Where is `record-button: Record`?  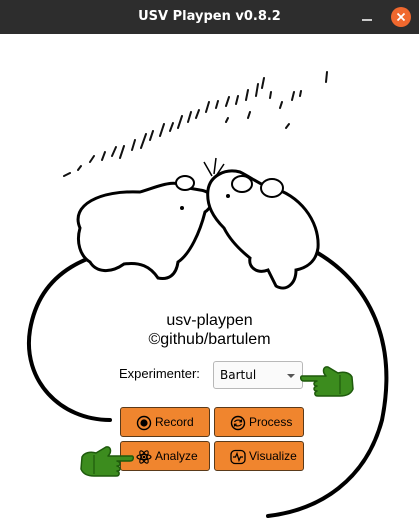 record-button: Record is located at coordinates (165, 422).